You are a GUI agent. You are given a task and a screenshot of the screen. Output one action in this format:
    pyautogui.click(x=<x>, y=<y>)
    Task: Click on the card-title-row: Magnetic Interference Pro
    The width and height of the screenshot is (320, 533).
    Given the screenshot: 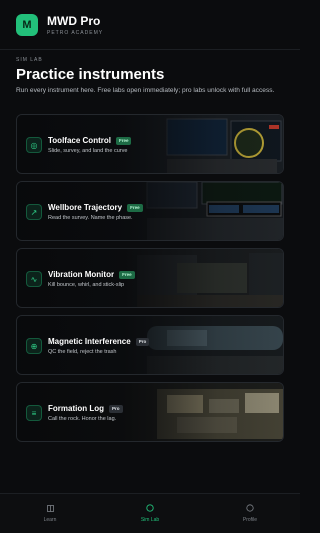 What is the action you would take?
    pyautogui.click(x=99, y=341)
    